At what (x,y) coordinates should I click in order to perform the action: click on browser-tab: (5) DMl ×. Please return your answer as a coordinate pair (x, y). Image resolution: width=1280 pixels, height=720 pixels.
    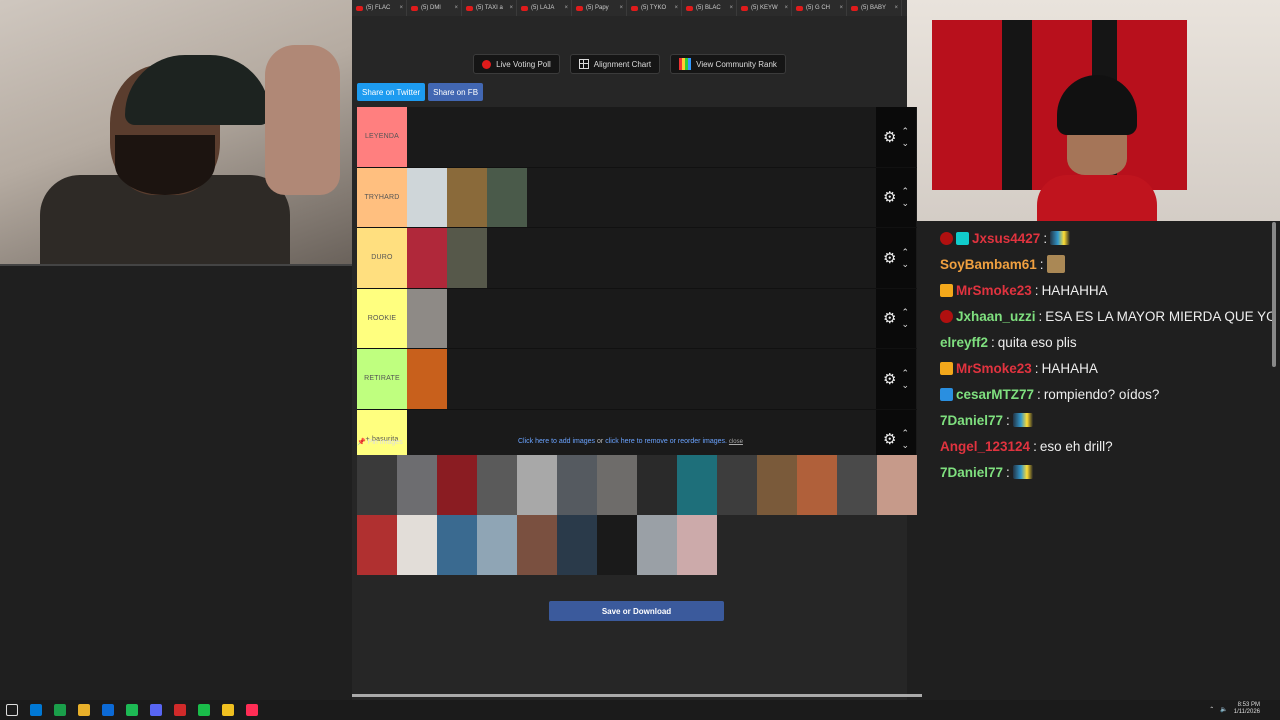
    Looking at the image, I should click on (434, 8).